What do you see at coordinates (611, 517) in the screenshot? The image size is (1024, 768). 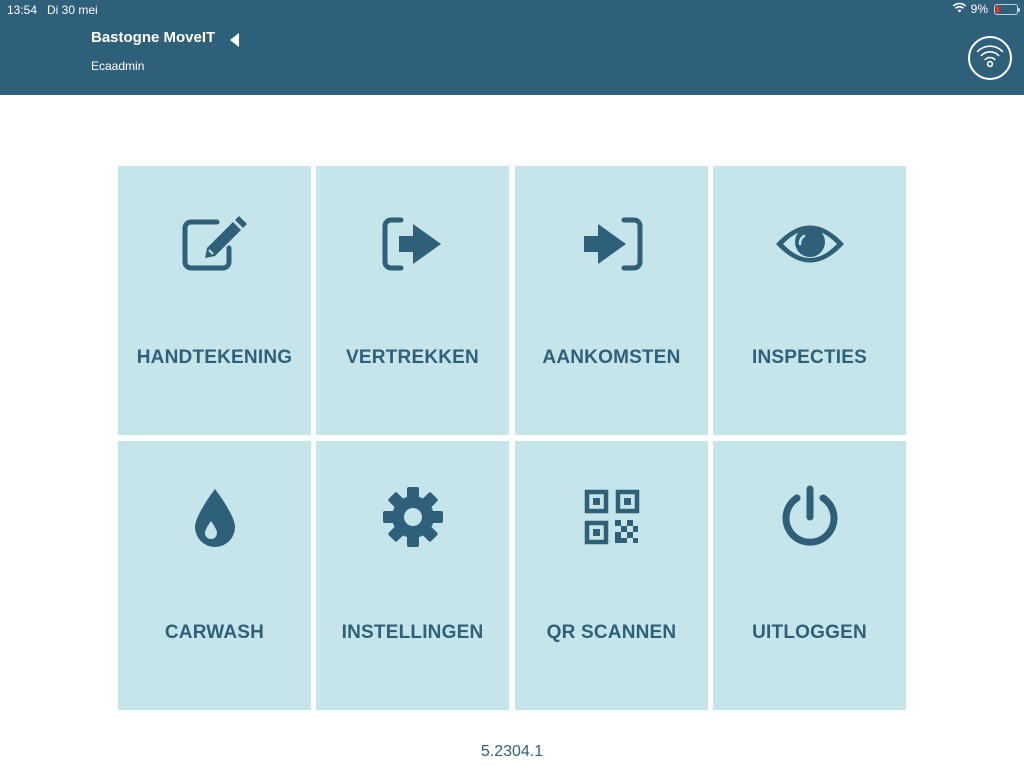 I see `qr-code-icon` at bounding box center [611, 517].